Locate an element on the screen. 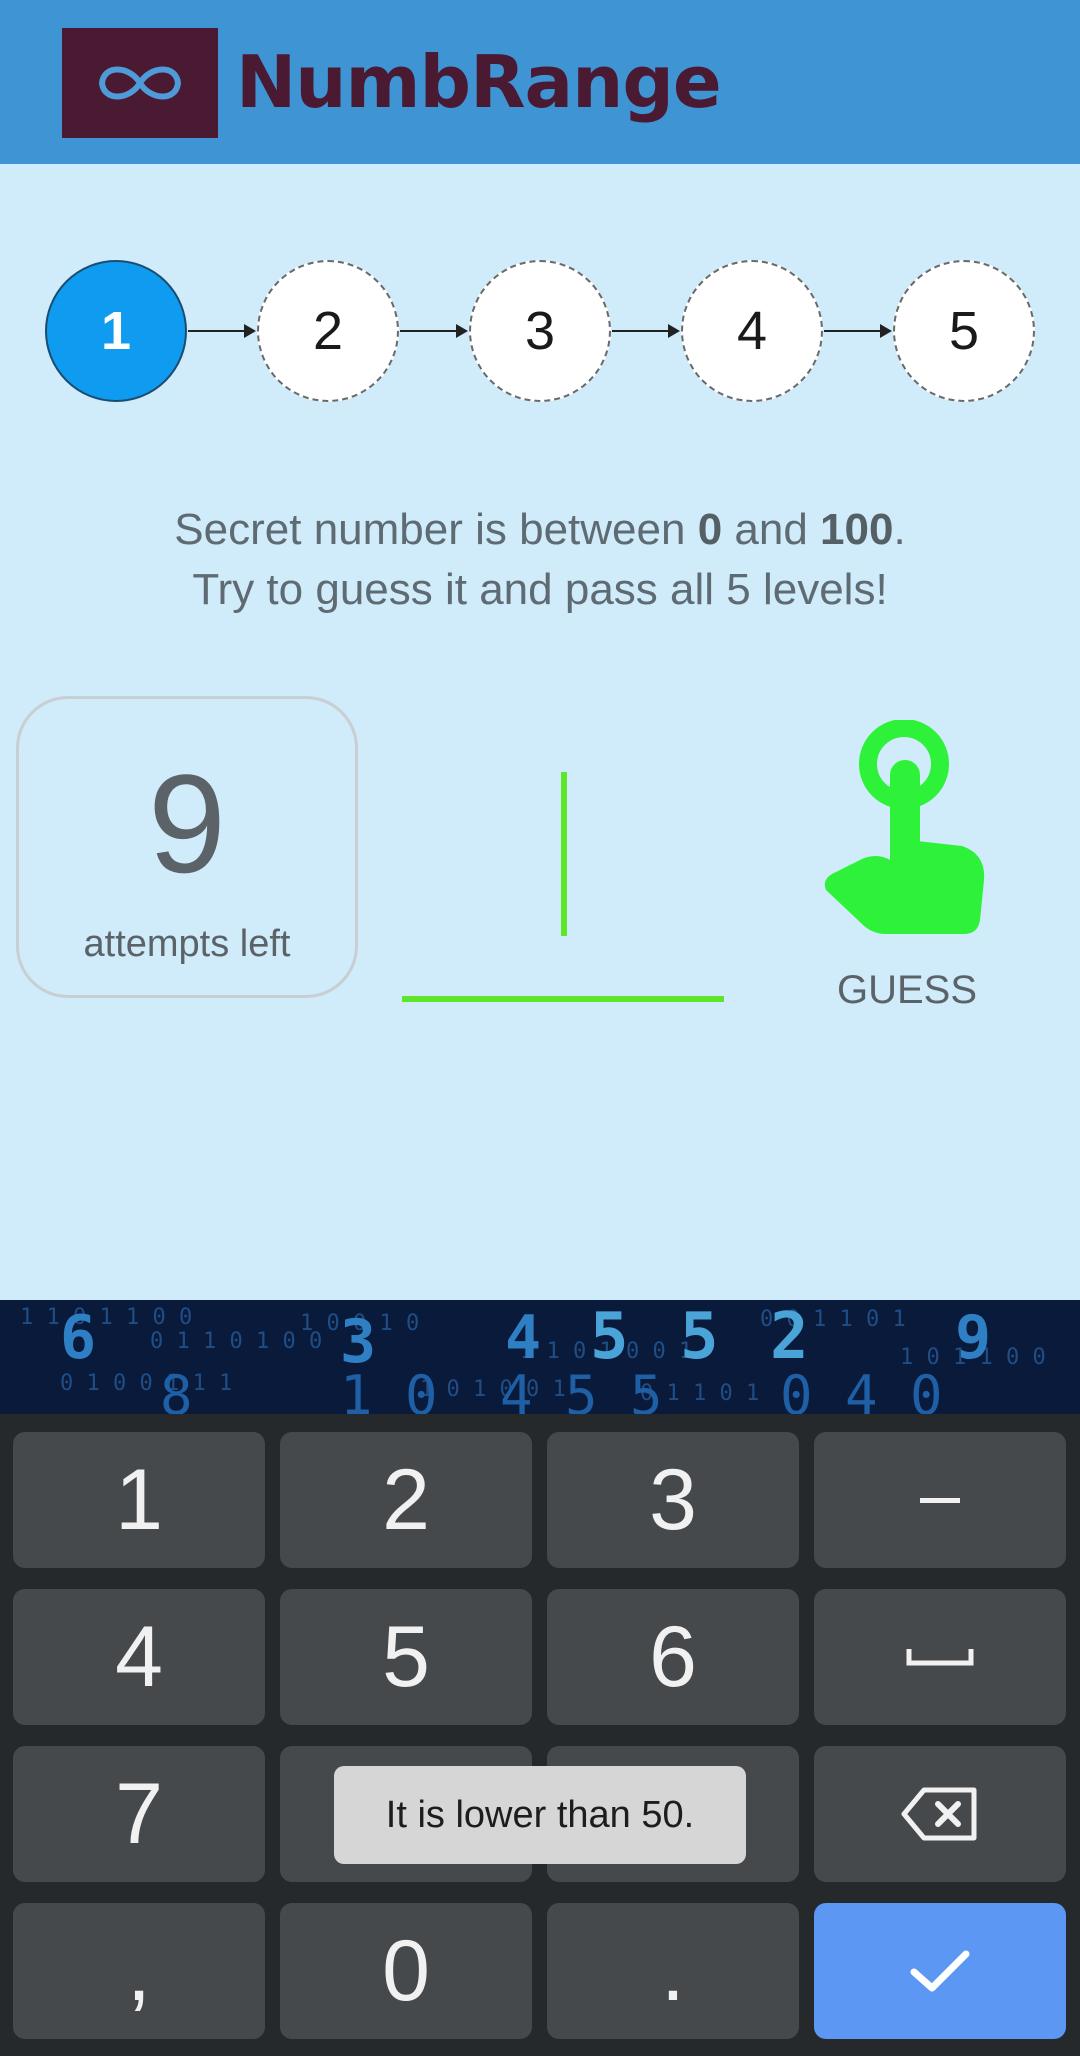 This screenshot has height=2056, width=1080. minus-icon is located at coordinates (940, 1500).